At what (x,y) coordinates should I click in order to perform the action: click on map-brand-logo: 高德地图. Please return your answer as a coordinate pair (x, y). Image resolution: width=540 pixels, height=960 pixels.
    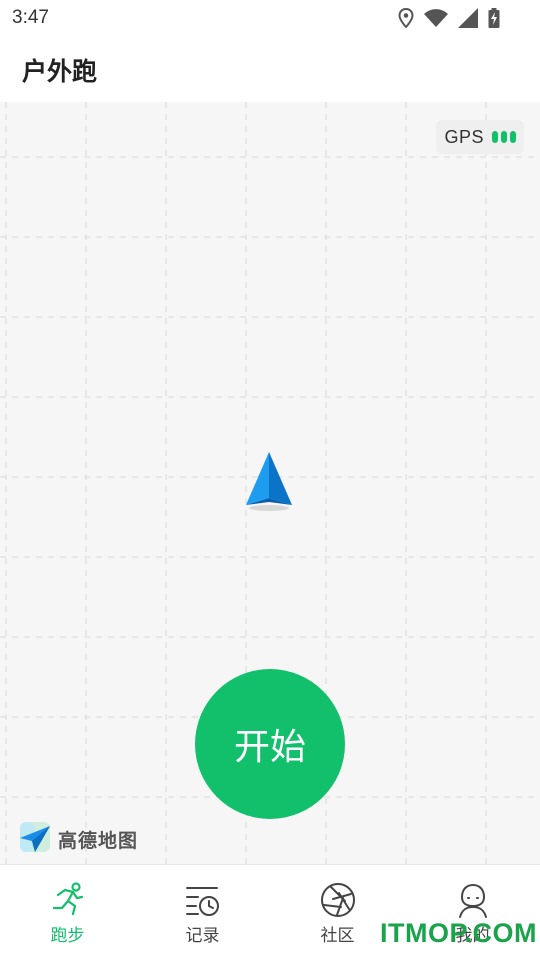
    Looking at the image, I should click on (78, 839).